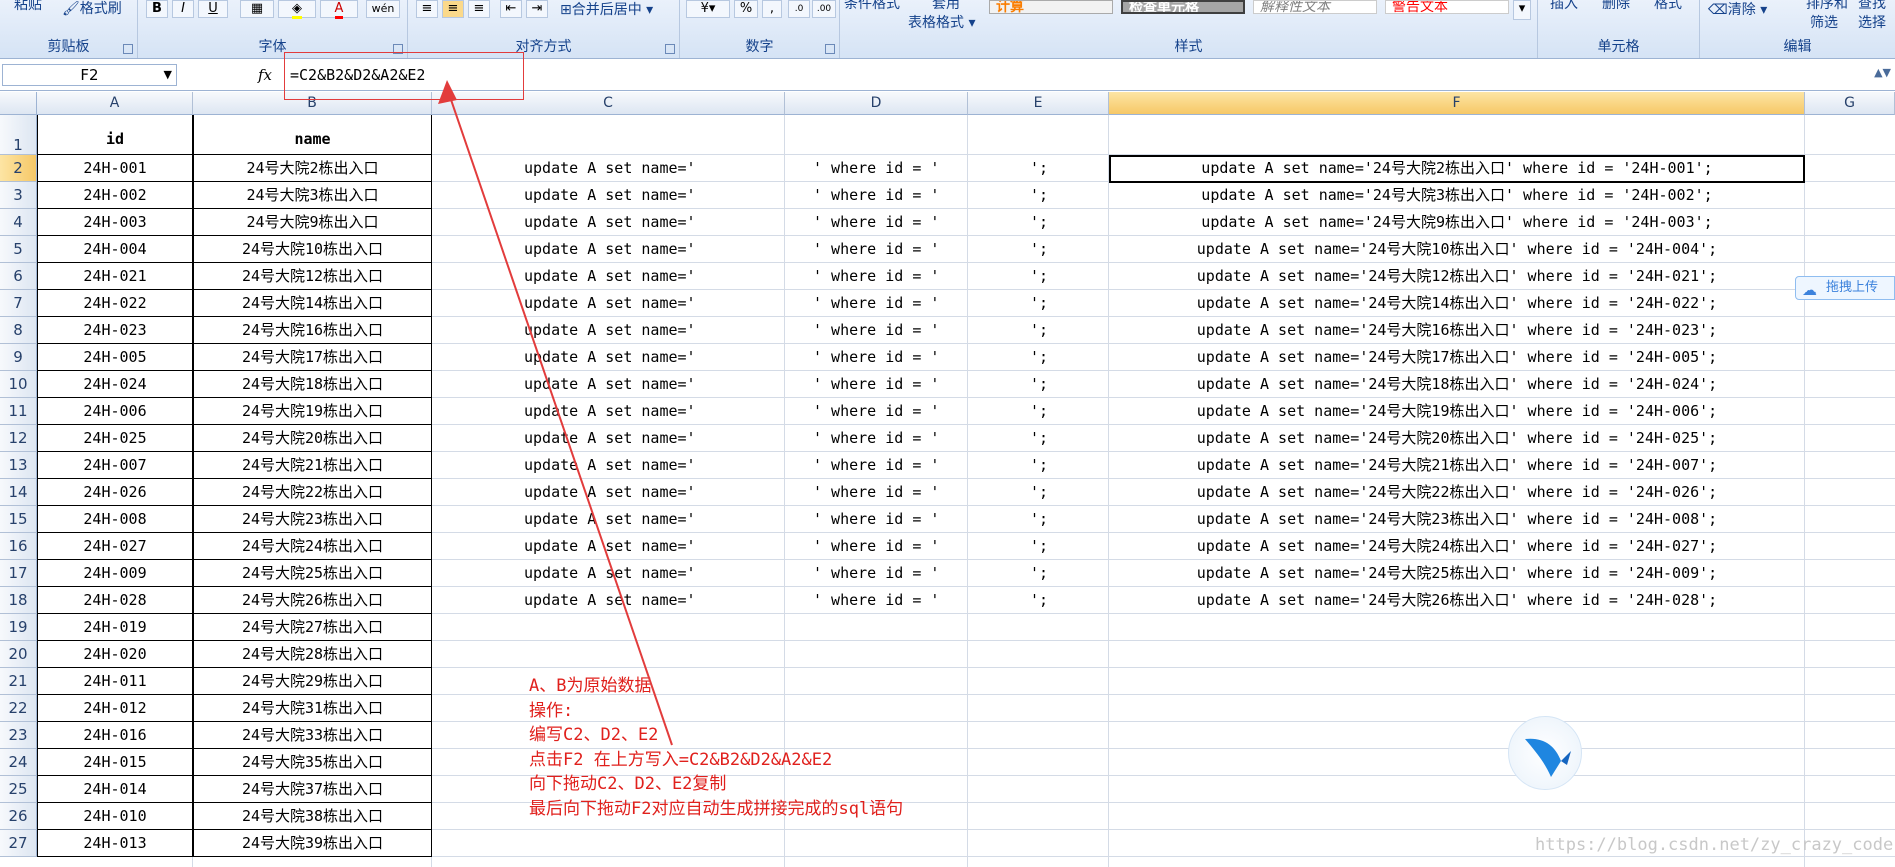  Describe the element at coordinates (1852, 287) in the screenshot. I see `upload-widget-label: 拖拽上传` at that location.